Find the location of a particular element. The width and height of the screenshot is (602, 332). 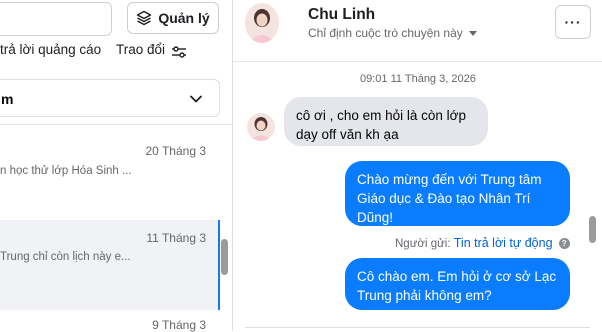

conversation-date: 11 Tháng 3 is located at coordinates (176, 238).